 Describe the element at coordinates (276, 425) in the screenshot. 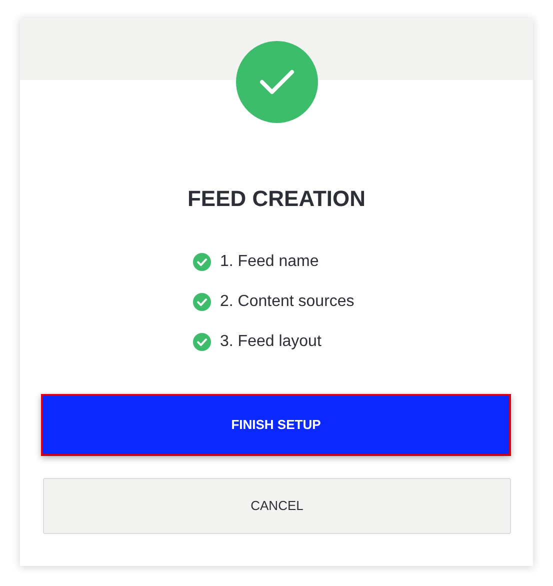

I see `finish-button: FINISH SETUP` at that location.